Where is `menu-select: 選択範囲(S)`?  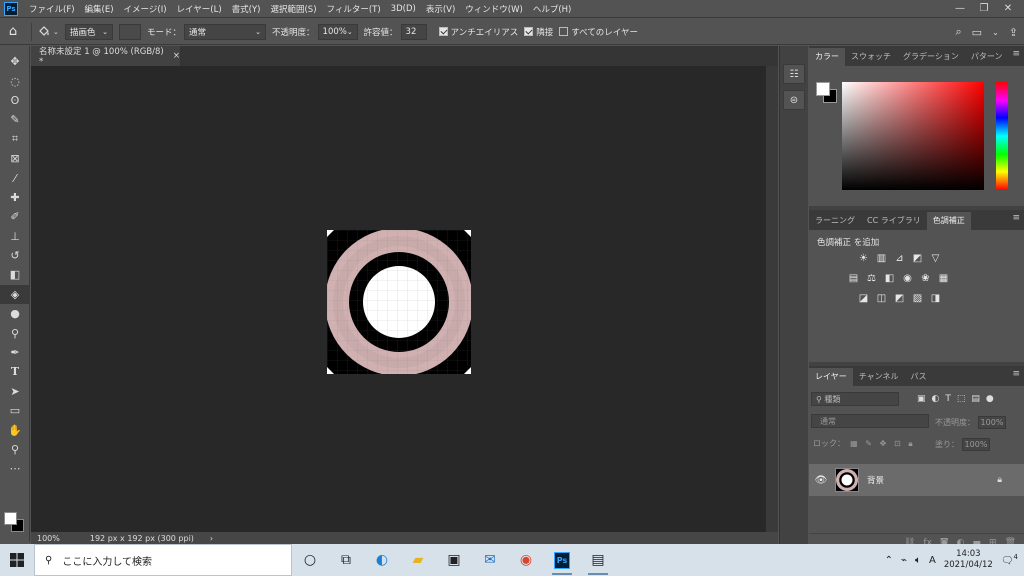
menu-select: 選択範囲(S) is located at coordinates (293, 9).